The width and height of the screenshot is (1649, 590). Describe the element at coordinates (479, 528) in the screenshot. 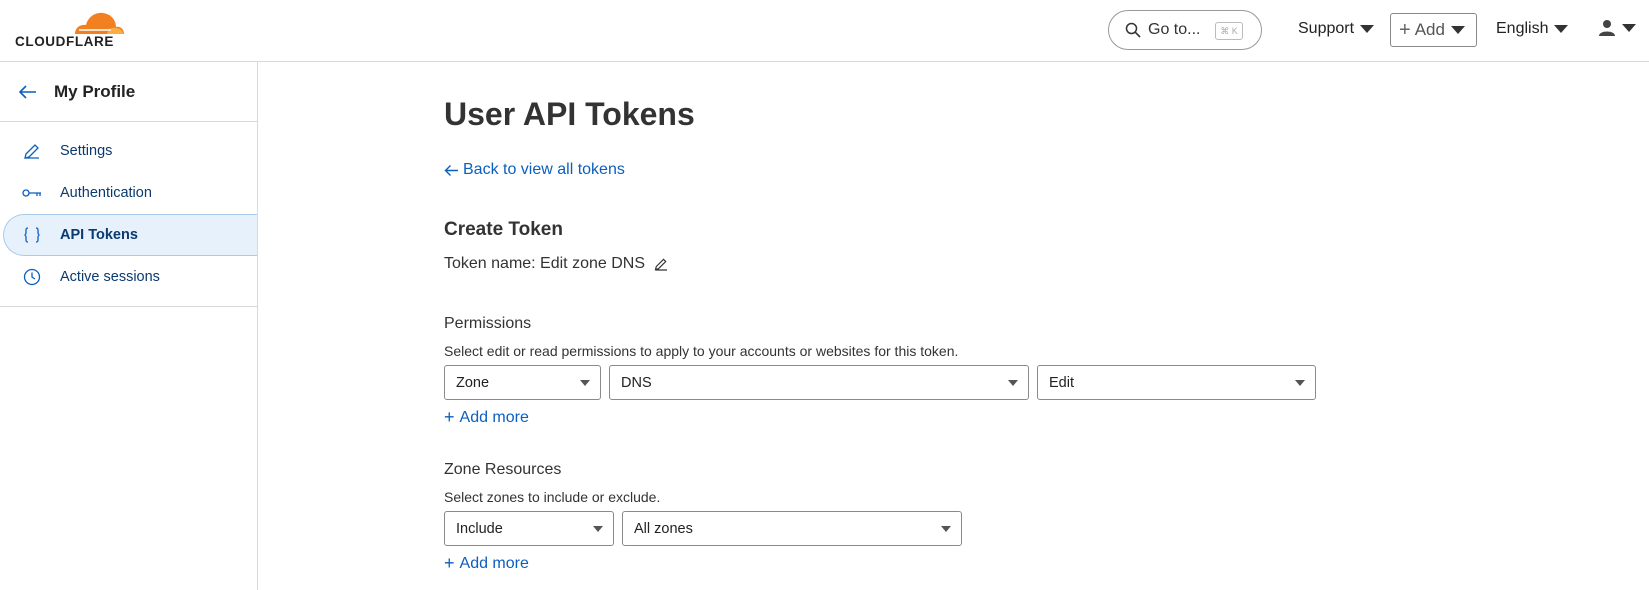

I see `select-value: Include` at that location.